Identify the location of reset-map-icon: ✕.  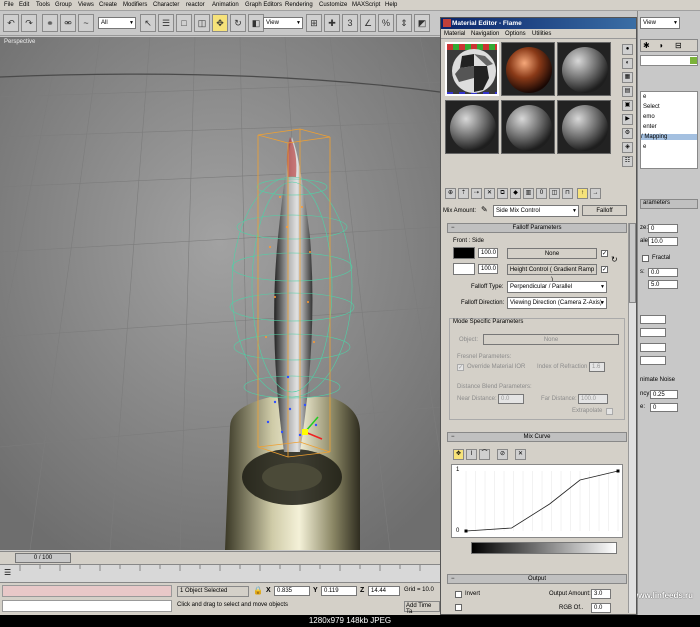
(489, 193).